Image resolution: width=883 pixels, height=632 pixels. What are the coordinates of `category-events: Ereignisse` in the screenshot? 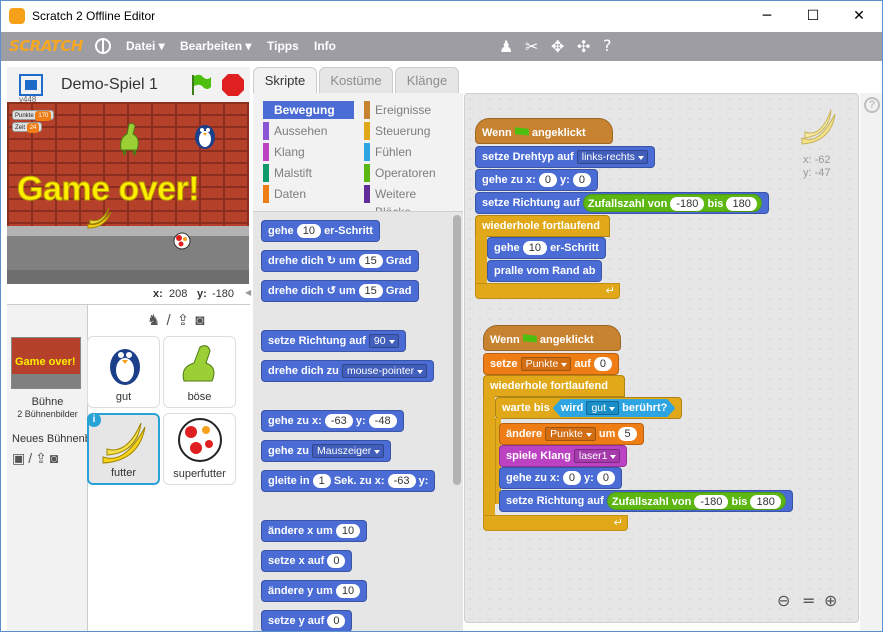 It's located at (409, 110).